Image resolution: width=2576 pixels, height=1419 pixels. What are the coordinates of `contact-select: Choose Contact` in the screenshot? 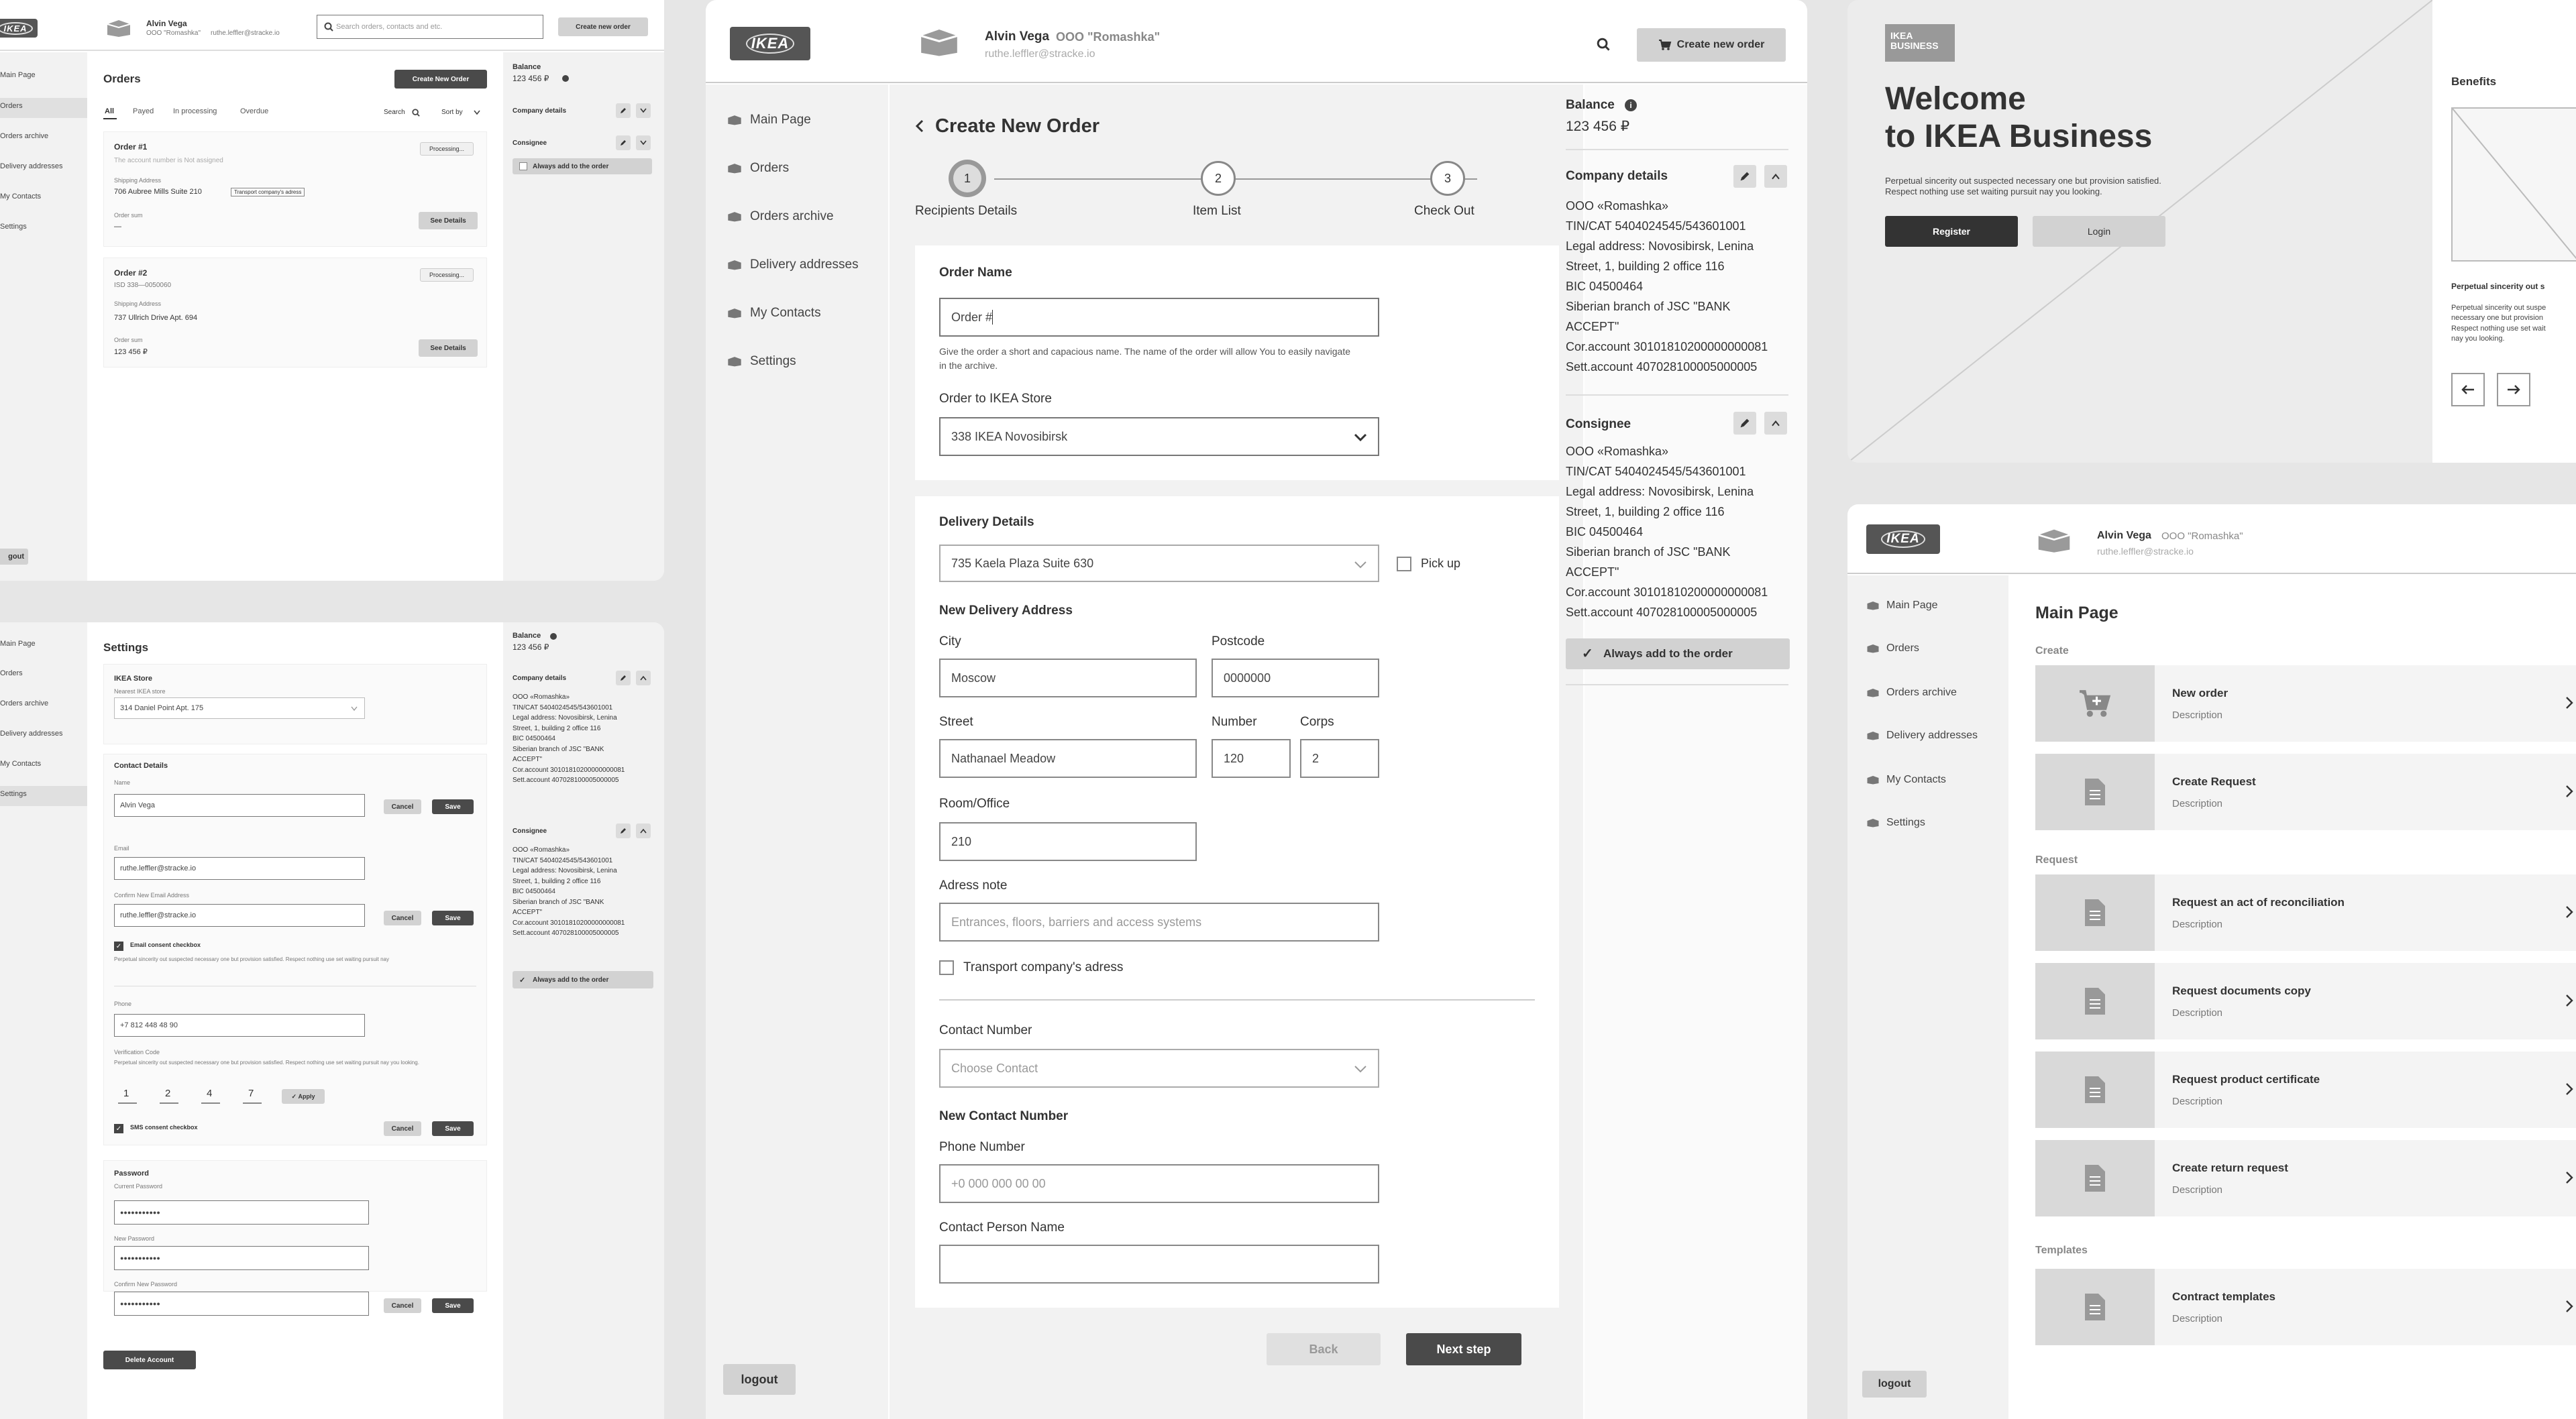 It's located at (1159, 1068).